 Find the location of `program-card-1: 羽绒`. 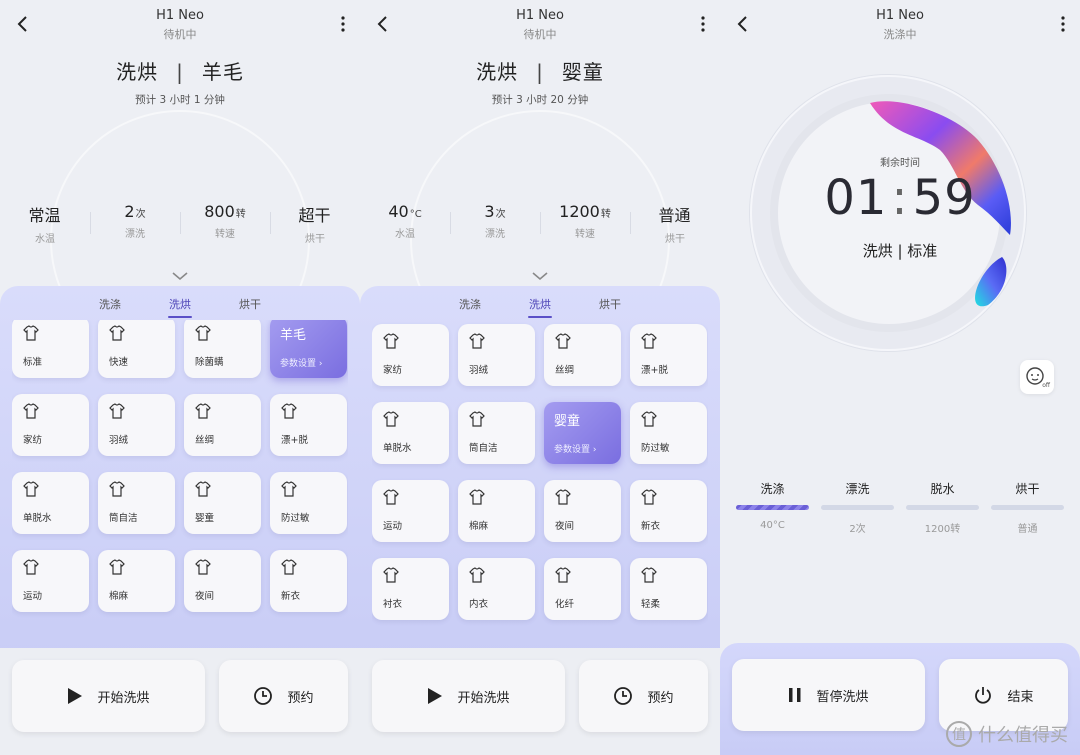

program-card-1: 羽绒 is located at coordinates (496, 355).